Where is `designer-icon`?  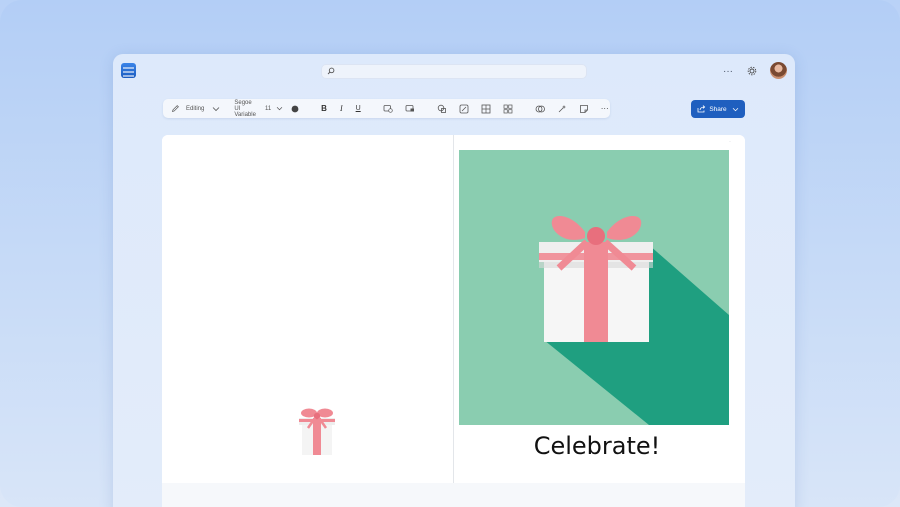 designer-icon is located at coordinates (540, 108).